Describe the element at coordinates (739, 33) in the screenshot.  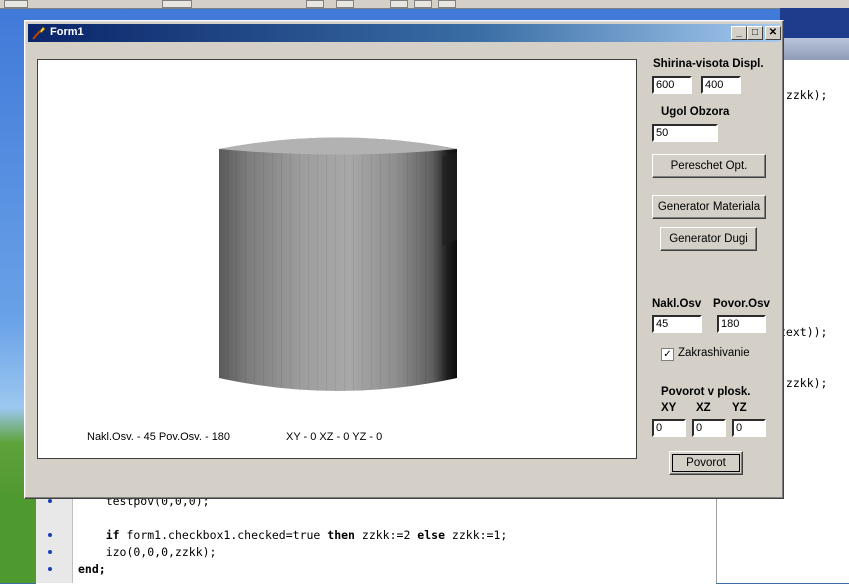
I see `minimize-button: _` at that location.